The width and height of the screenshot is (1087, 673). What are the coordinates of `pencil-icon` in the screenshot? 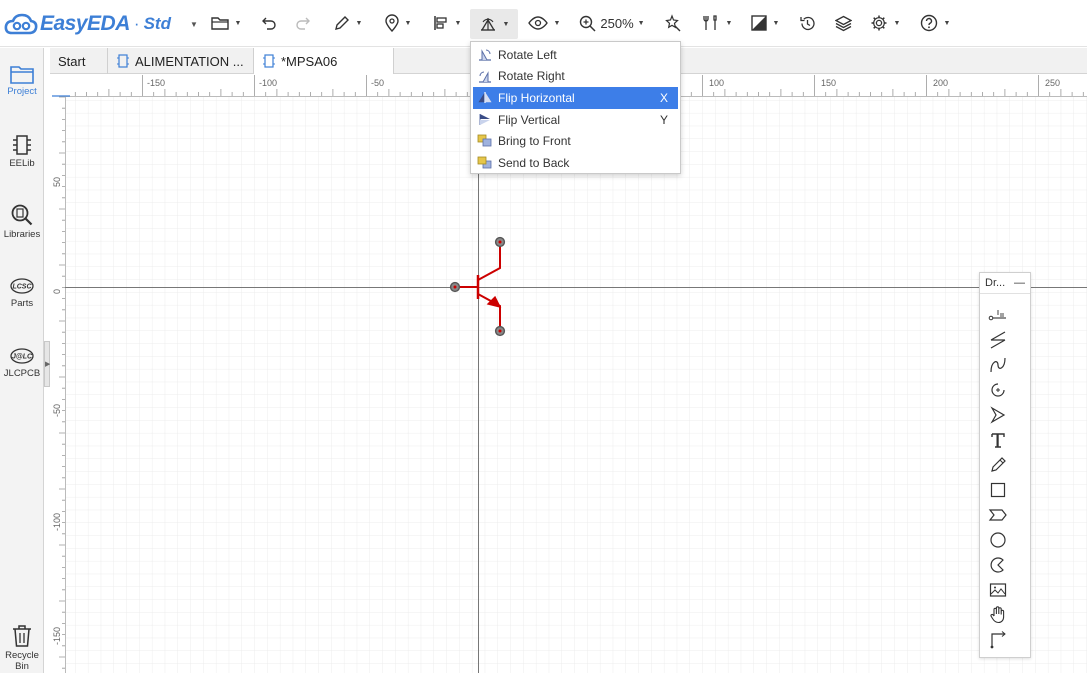 It's located at (998, 464).